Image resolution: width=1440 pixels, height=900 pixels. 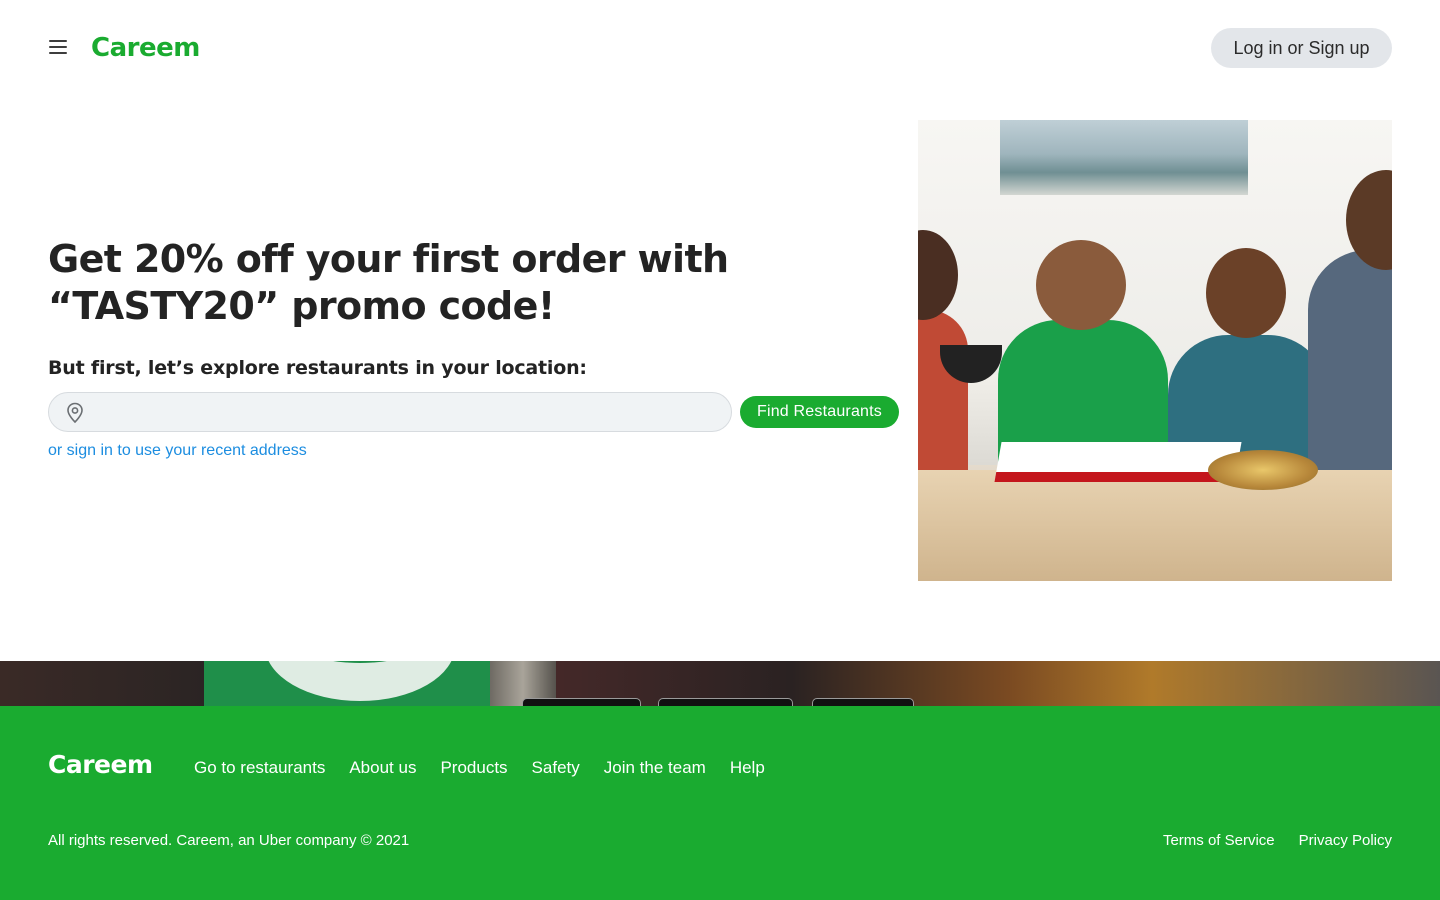 What do you see at coordinates (819, 412) in the screenshot?
I see `find-restaurants-button: Find Restaurants` at bounding box center [819, 412].